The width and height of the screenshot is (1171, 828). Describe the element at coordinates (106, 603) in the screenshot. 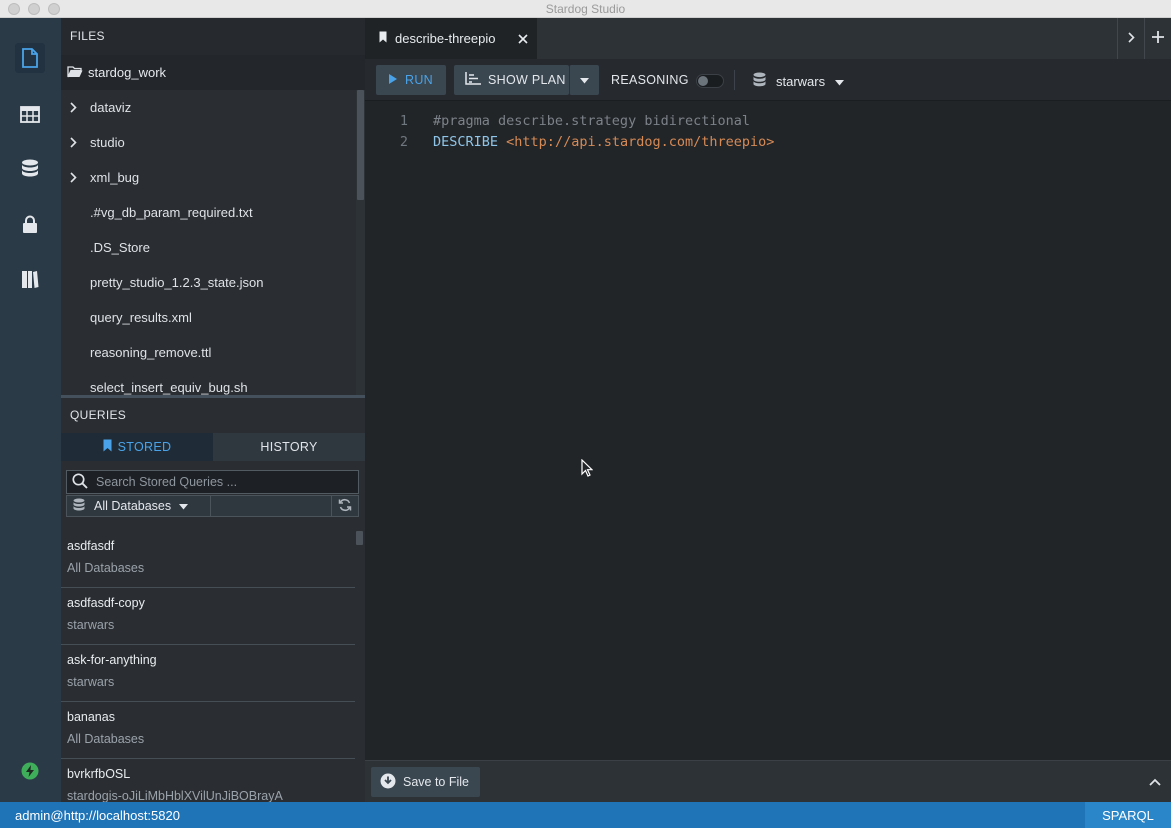

I see `query-name: asdfasdf-copy` at that location.